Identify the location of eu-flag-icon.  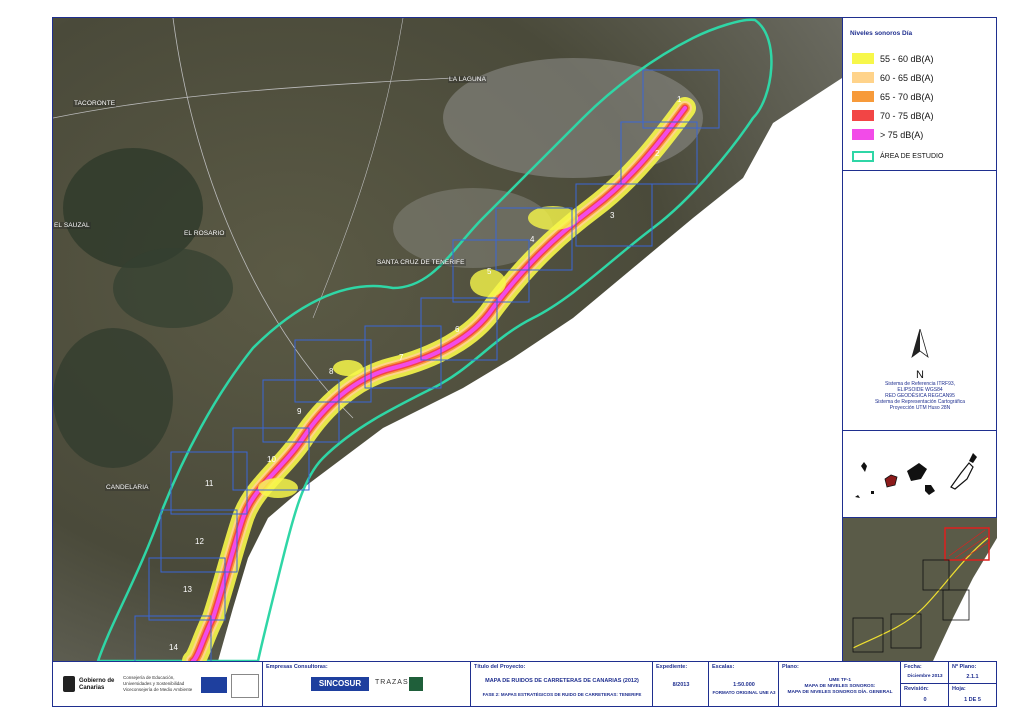
(214, 685).